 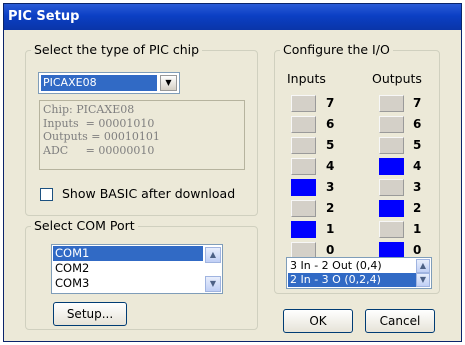 I want to click on title-bar: PIC Setup, so click(x=232, y=17).